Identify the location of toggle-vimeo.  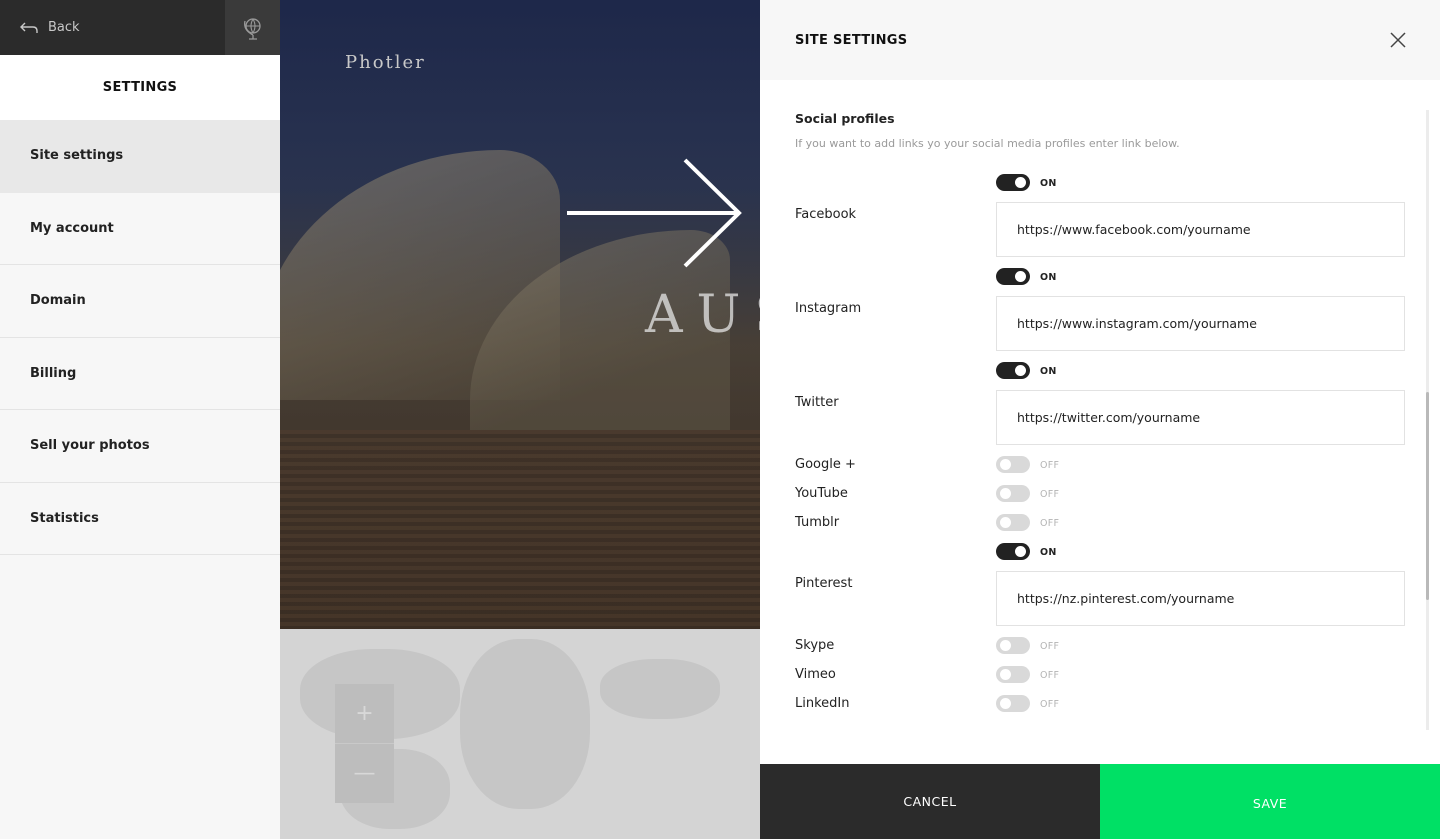
(1013, 674).